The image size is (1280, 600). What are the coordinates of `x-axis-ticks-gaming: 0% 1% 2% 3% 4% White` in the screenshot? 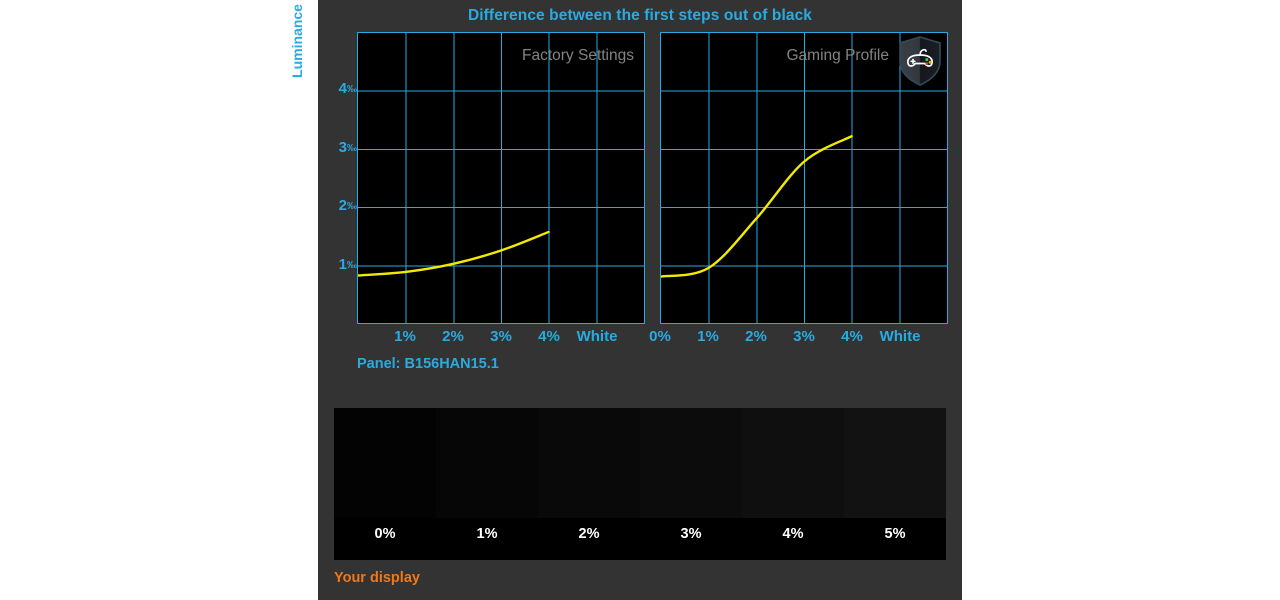 It's located at (798, 338).